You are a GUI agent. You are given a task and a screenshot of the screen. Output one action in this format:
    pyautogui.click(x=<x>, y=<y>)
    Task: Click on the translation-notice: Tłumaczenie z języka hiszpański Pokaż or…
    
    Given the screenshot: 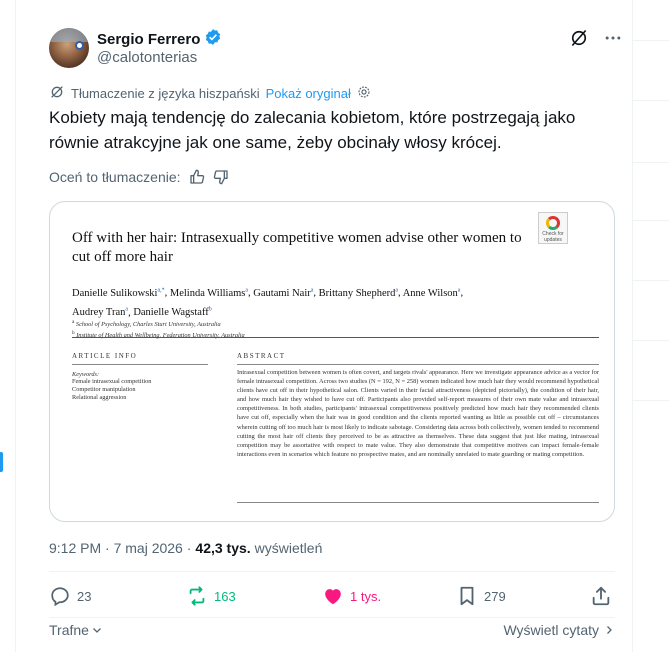 What is the action you would take?
    pyautogui.click(x=210, y=93)
    